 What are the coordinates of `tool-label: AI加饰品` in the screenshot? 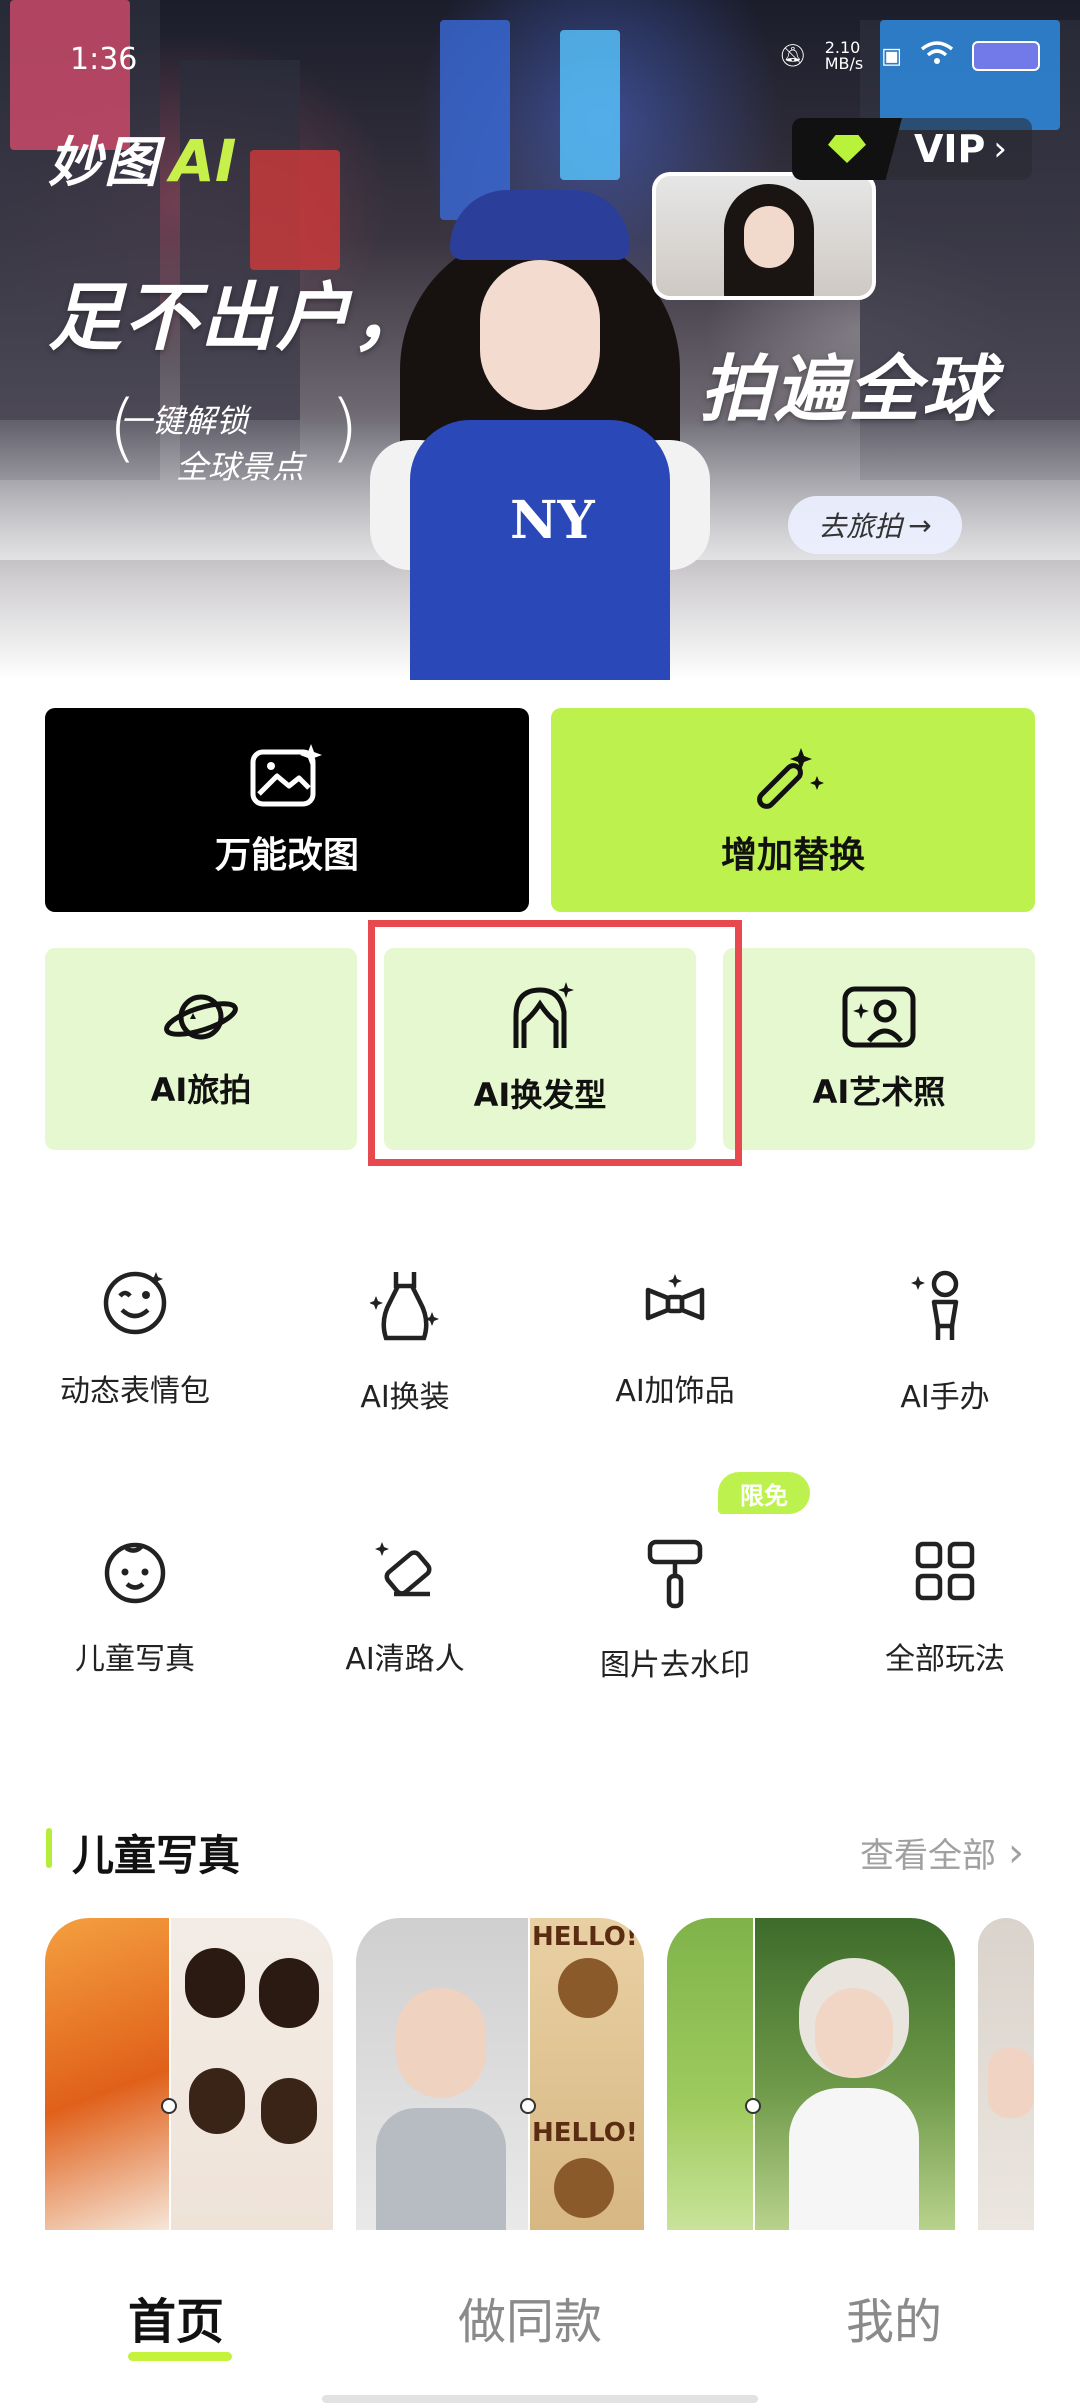 It's located at (675, 1391).